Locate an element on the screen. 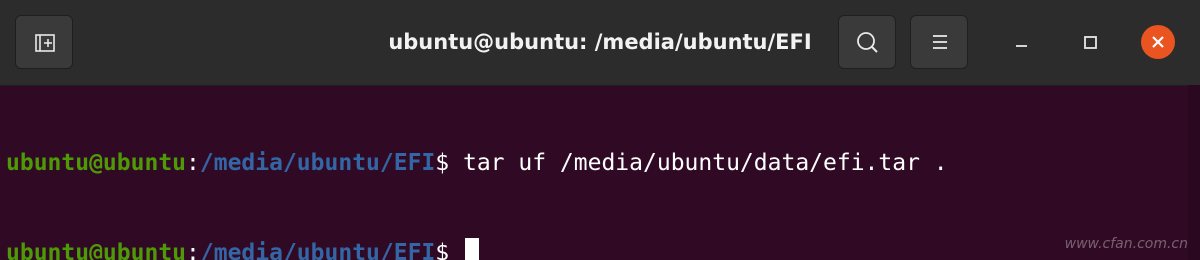 Image resolution: width=1200 pixels, height=260 pixels. search-button is located at coordinates (867, 42).